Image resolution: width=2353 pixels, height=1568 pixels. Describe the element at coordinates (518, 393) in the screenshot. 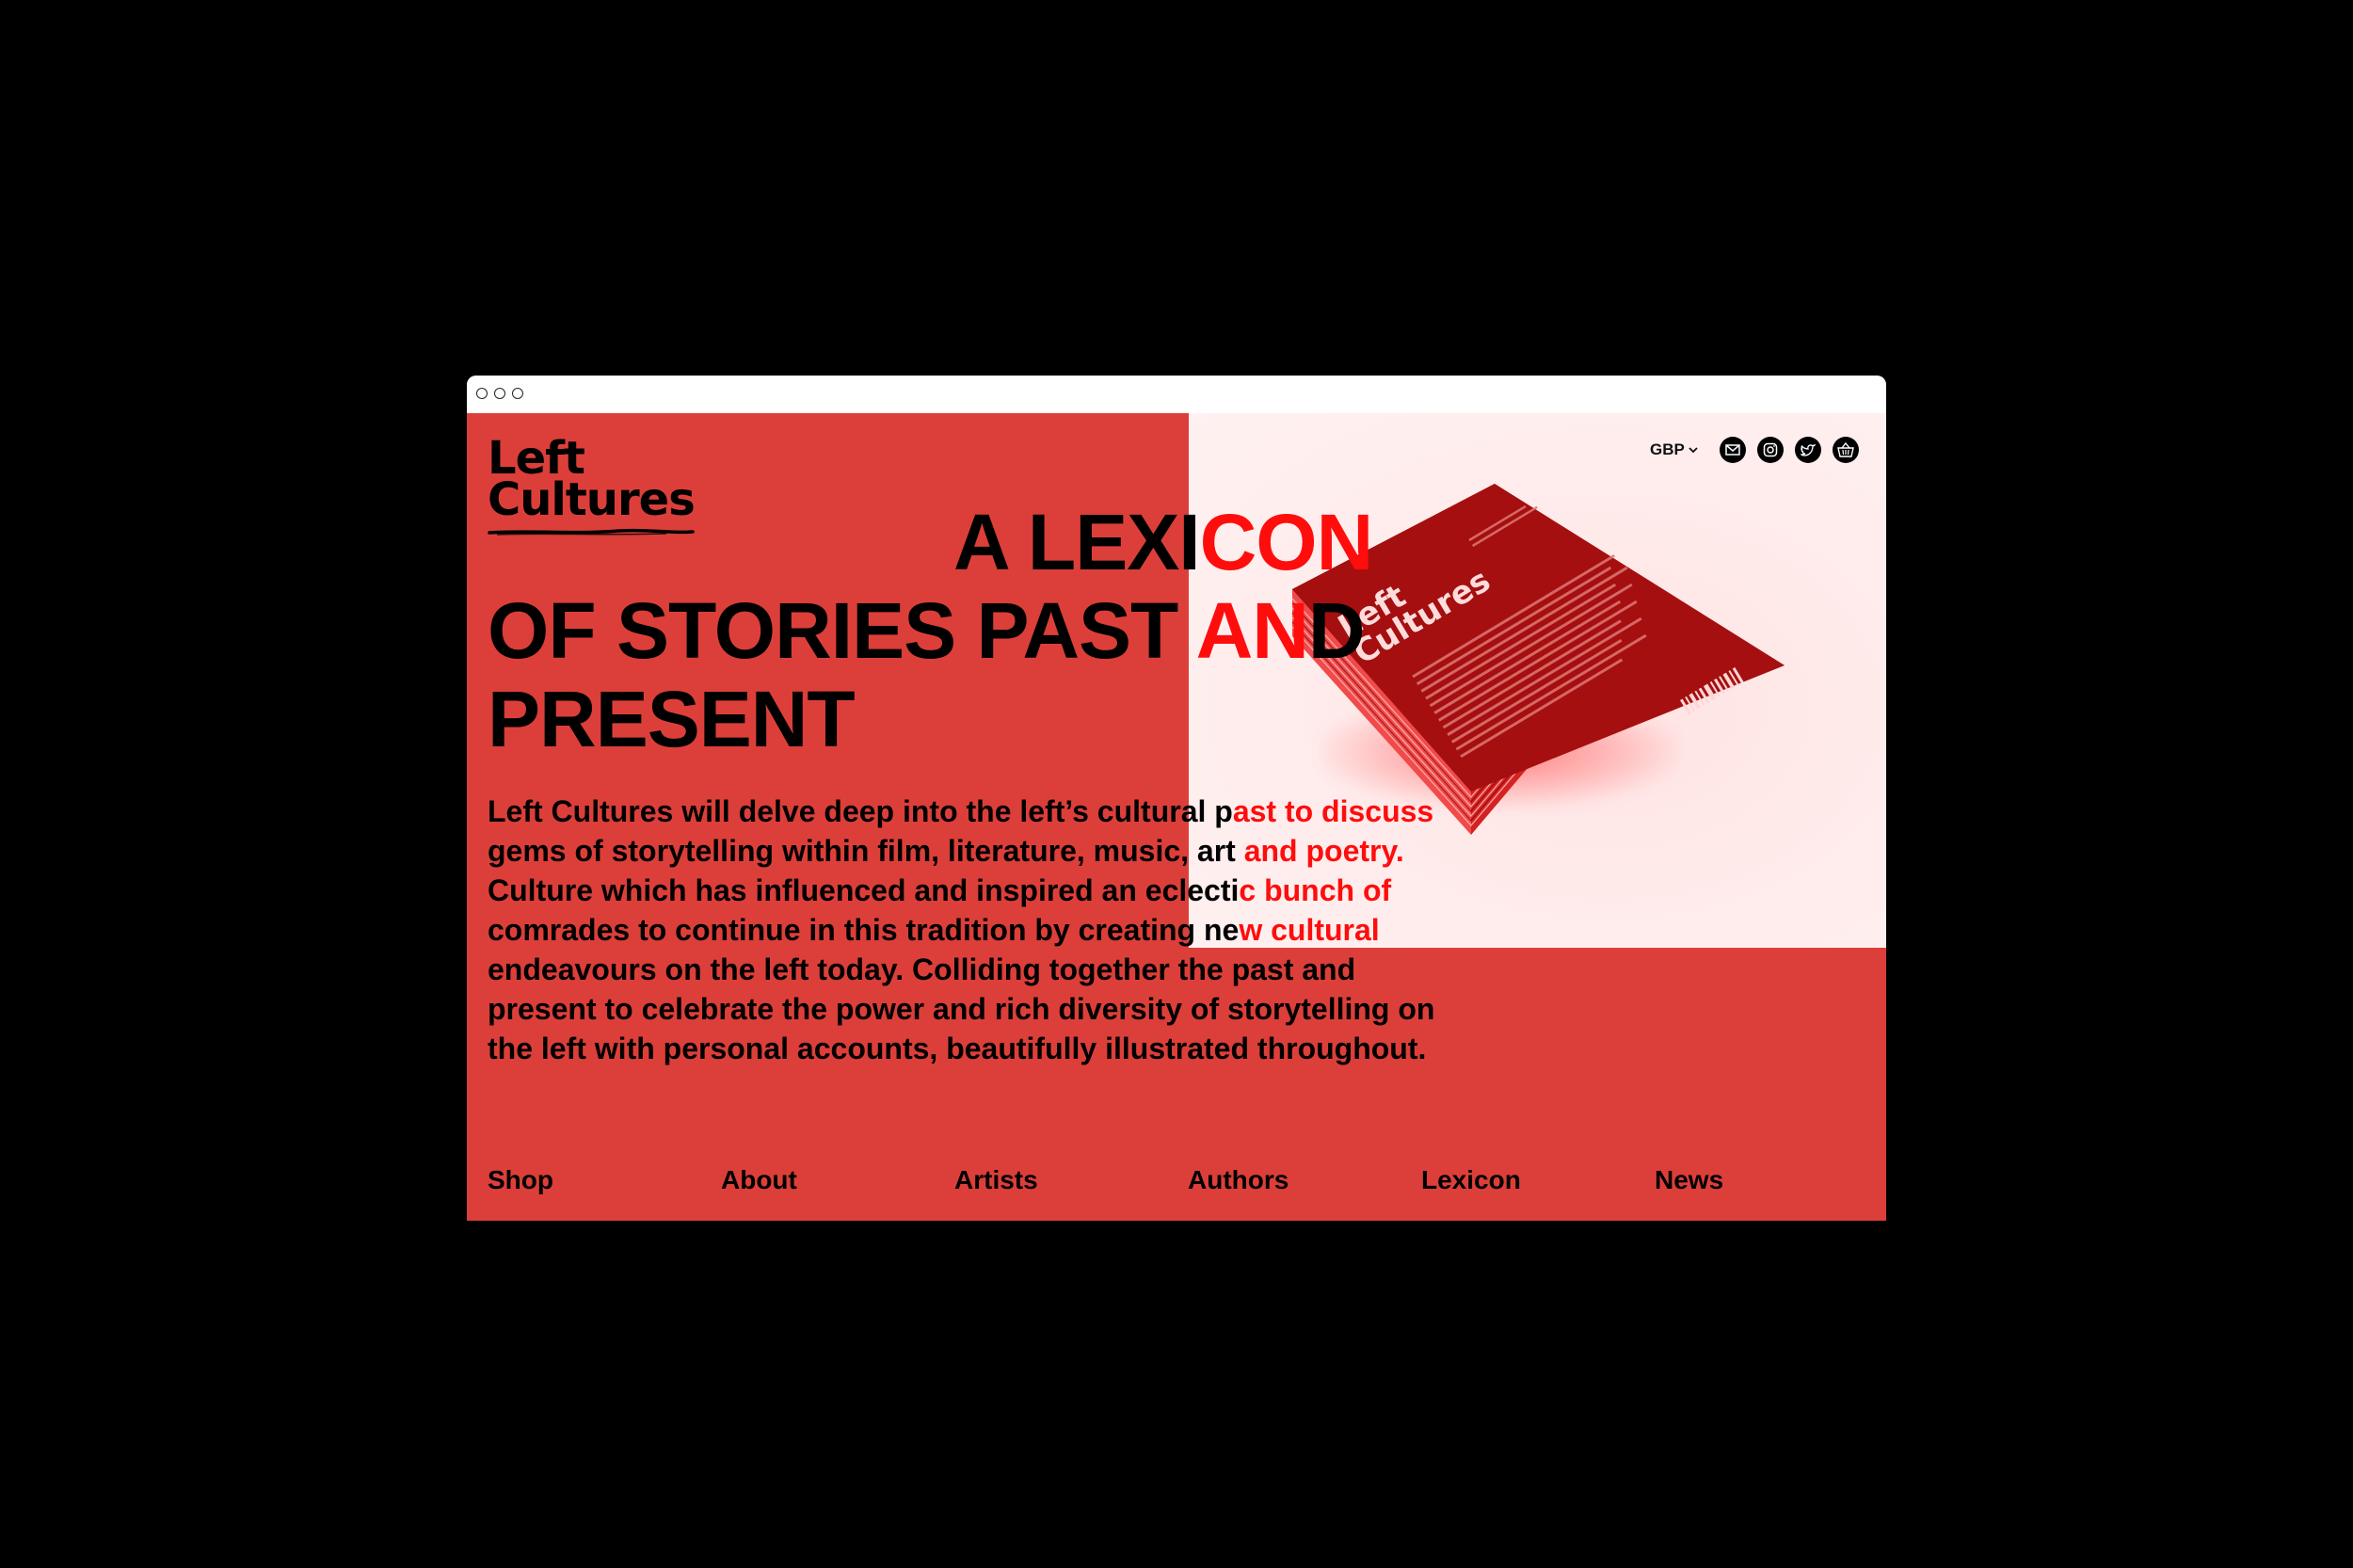

I see `window-maximize-dot` at that location.